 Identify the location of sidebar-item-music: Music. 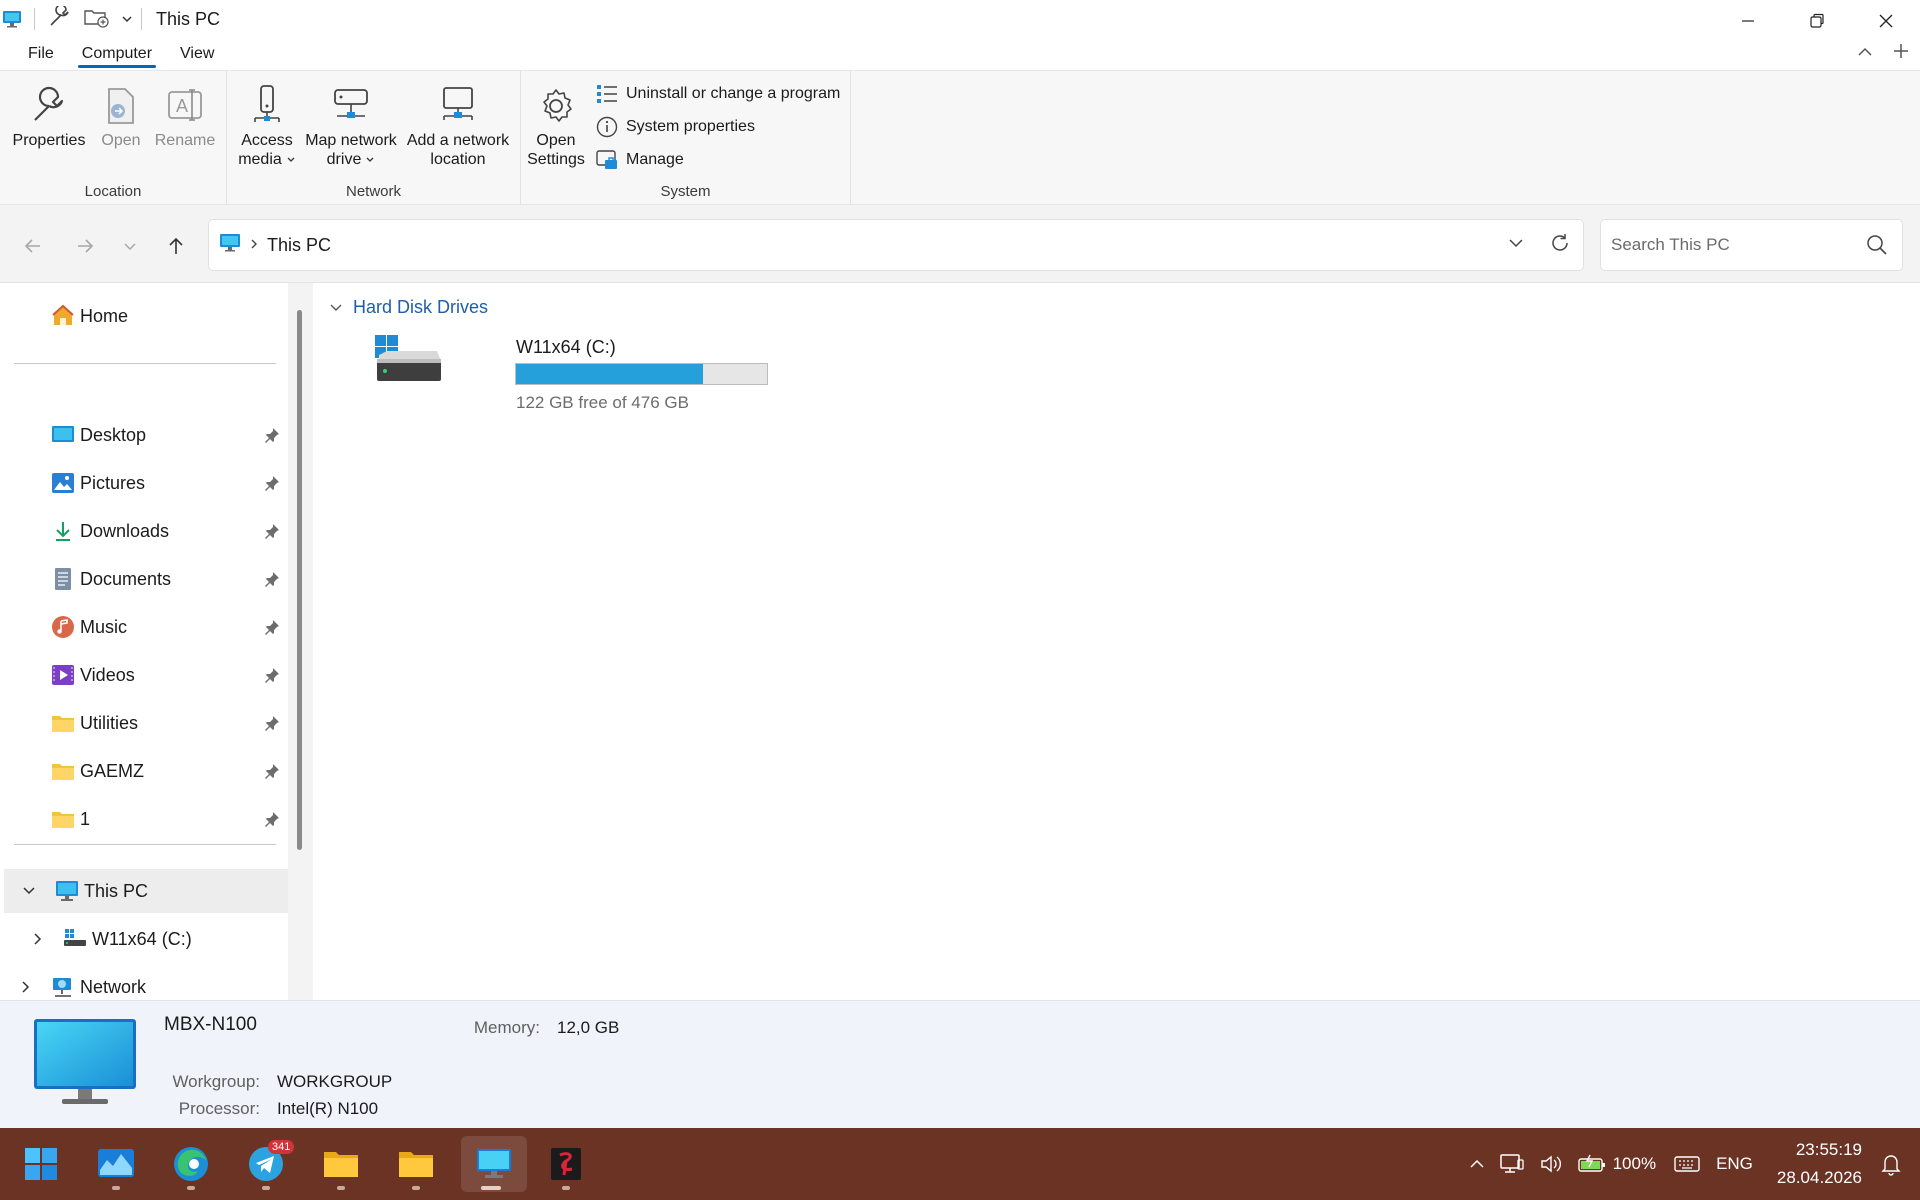
(142, 627).